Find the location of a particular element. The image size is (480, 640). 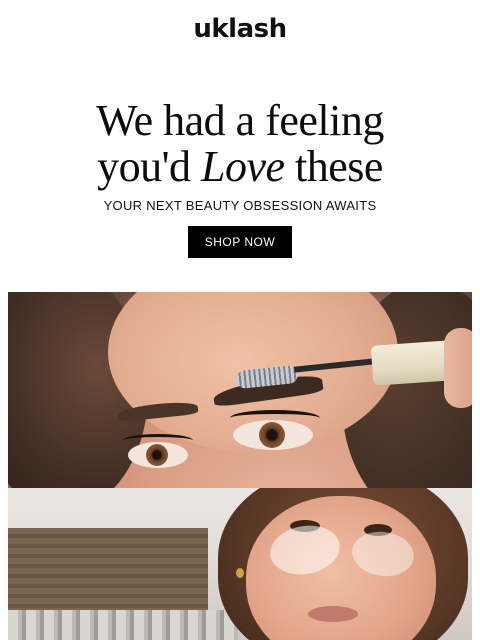

lips is located at coordinates (333, 614).